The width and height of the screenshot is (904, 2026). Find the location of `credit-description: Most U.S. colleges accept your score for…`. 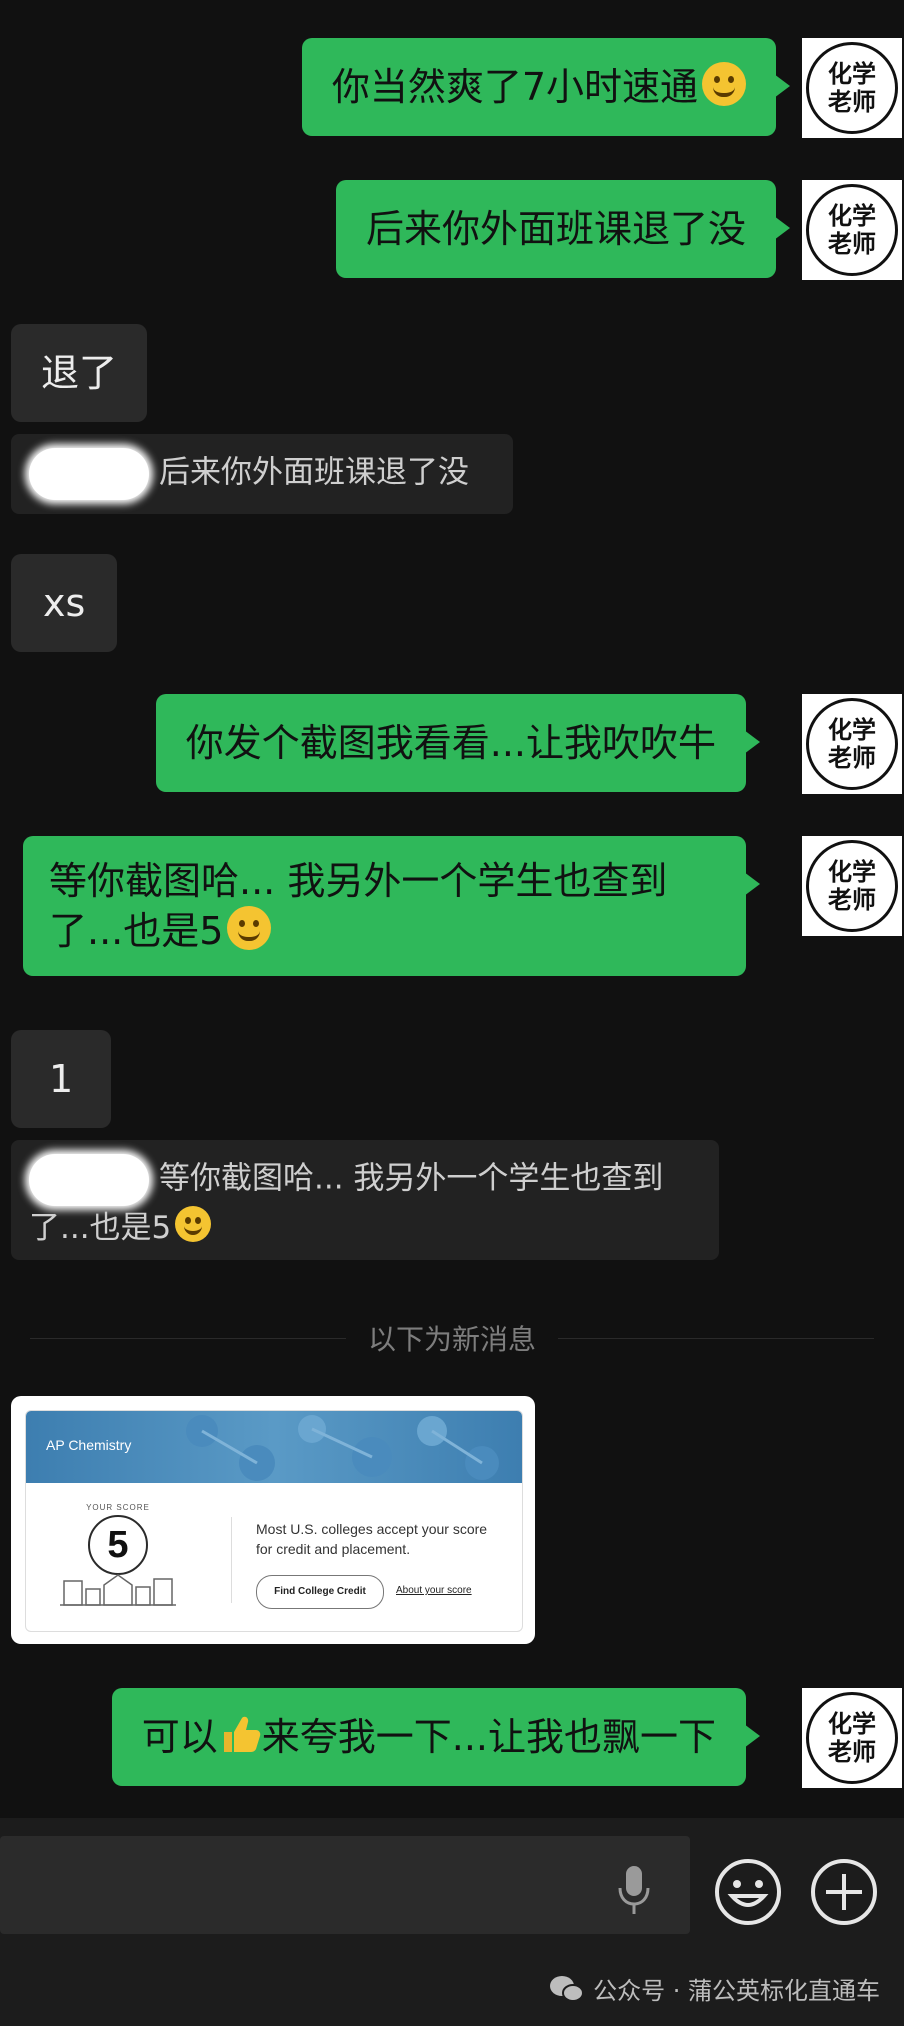

credit-description: Most U.S. colleges accept your score for… is located at coordinates (372, 1539).